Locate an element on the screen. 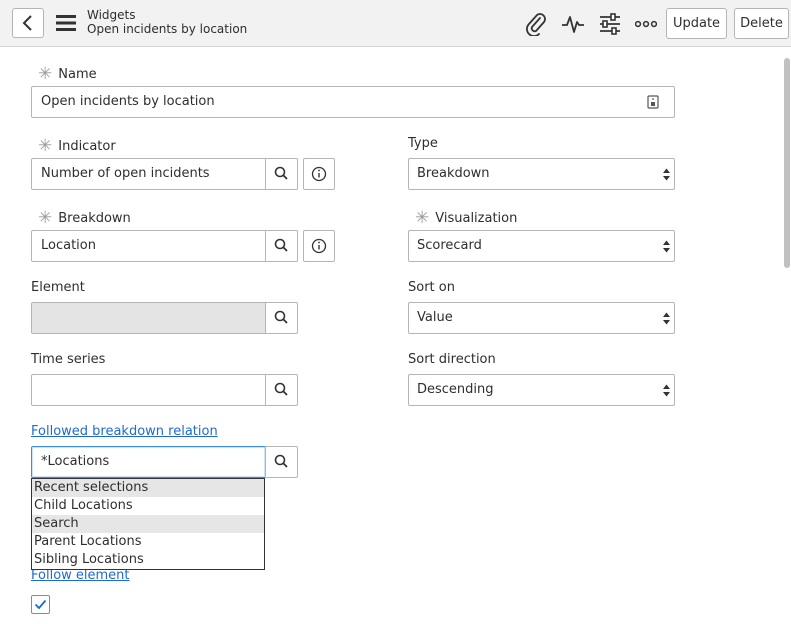 The height and width of the screenshot is (624, 791). indicator-field: Number of open incidents is located at coordinates (148, 174).